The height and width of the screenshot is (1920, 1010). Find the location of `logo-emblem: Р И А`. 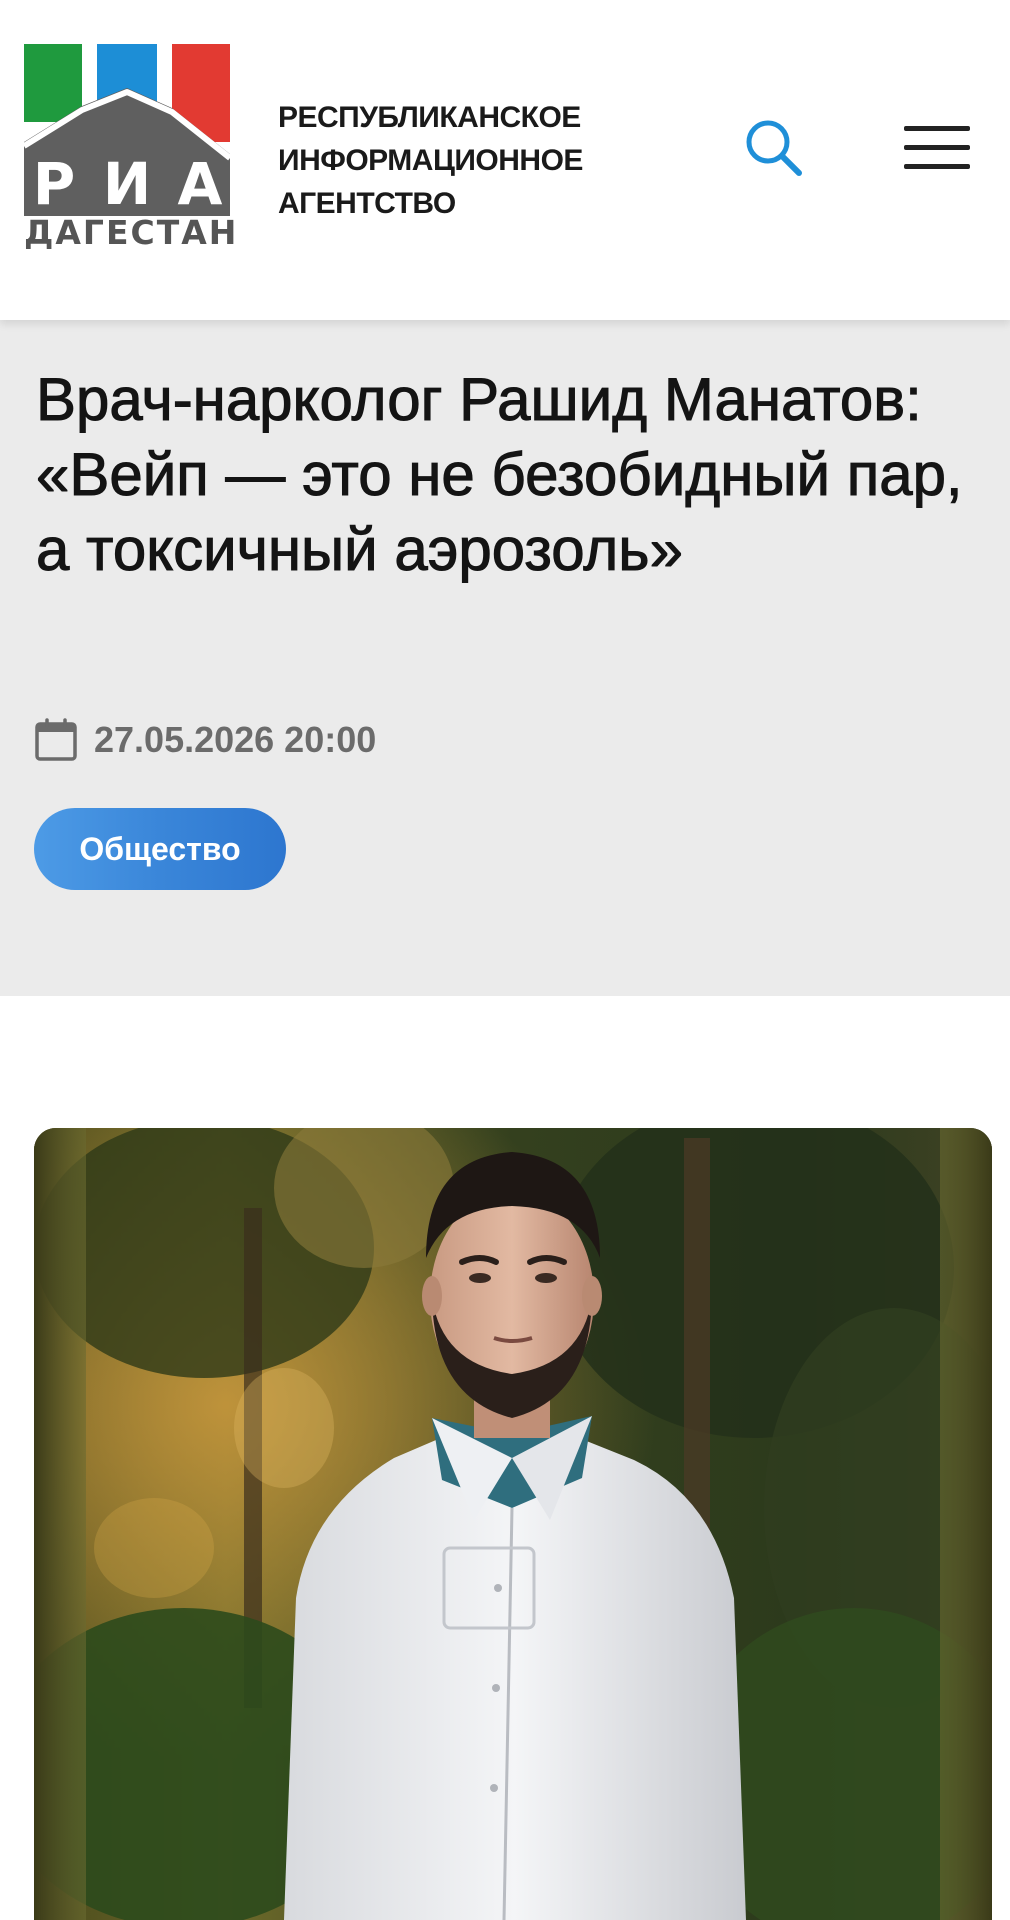

logo-emblem: Р И А is located at coordinates (127, 130).